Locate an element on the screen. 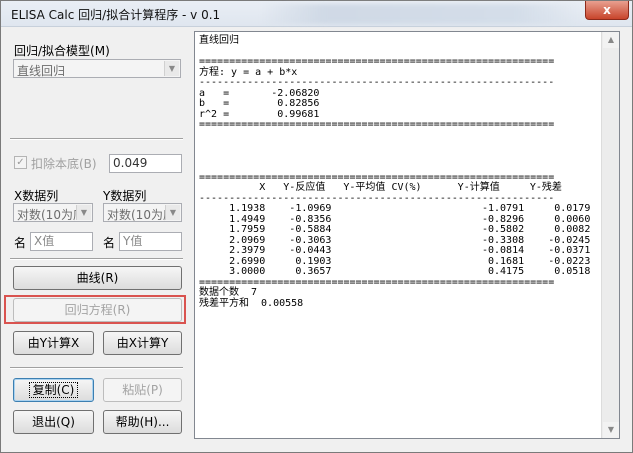 The height and width of the screenshot is (453, 633). highlight-box is located at coordinates (95, 309).